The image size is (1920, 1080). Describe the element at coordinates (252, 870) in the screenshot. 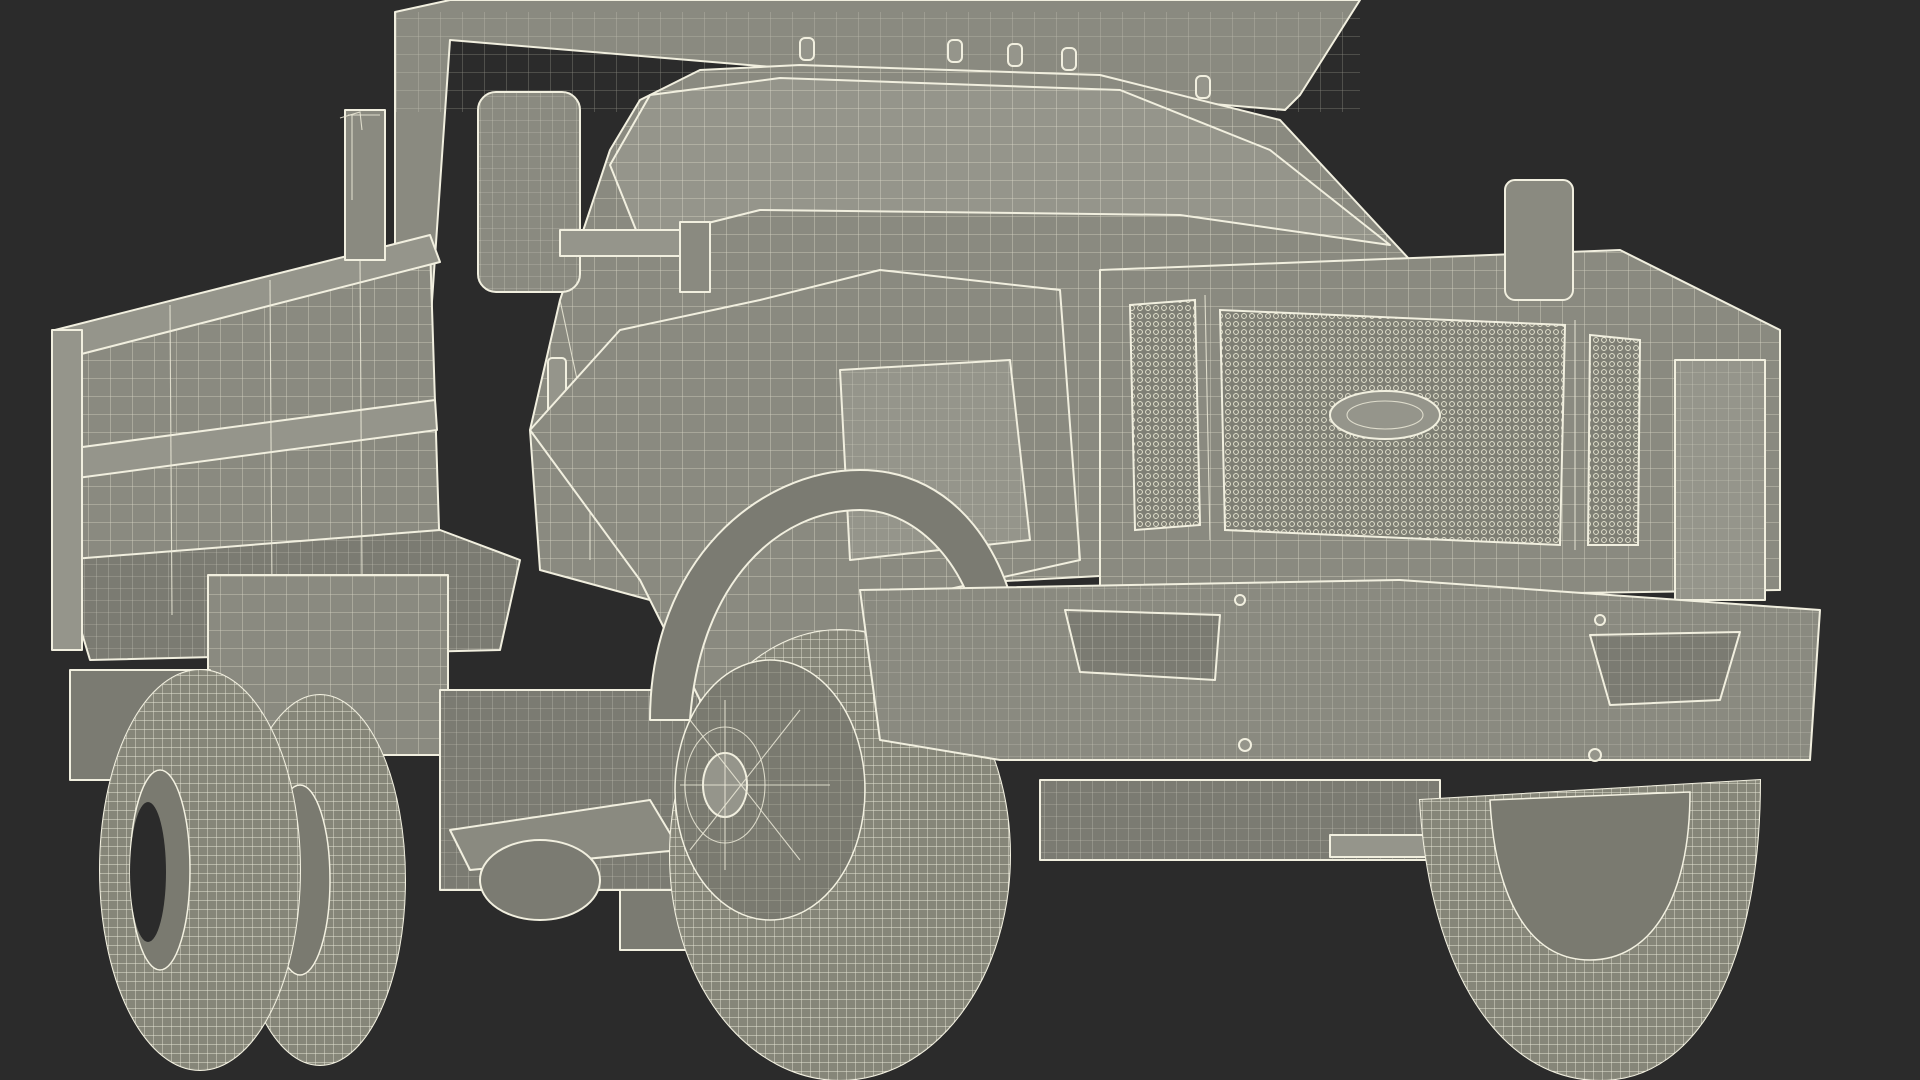

I see `rear-wheels` at that location.